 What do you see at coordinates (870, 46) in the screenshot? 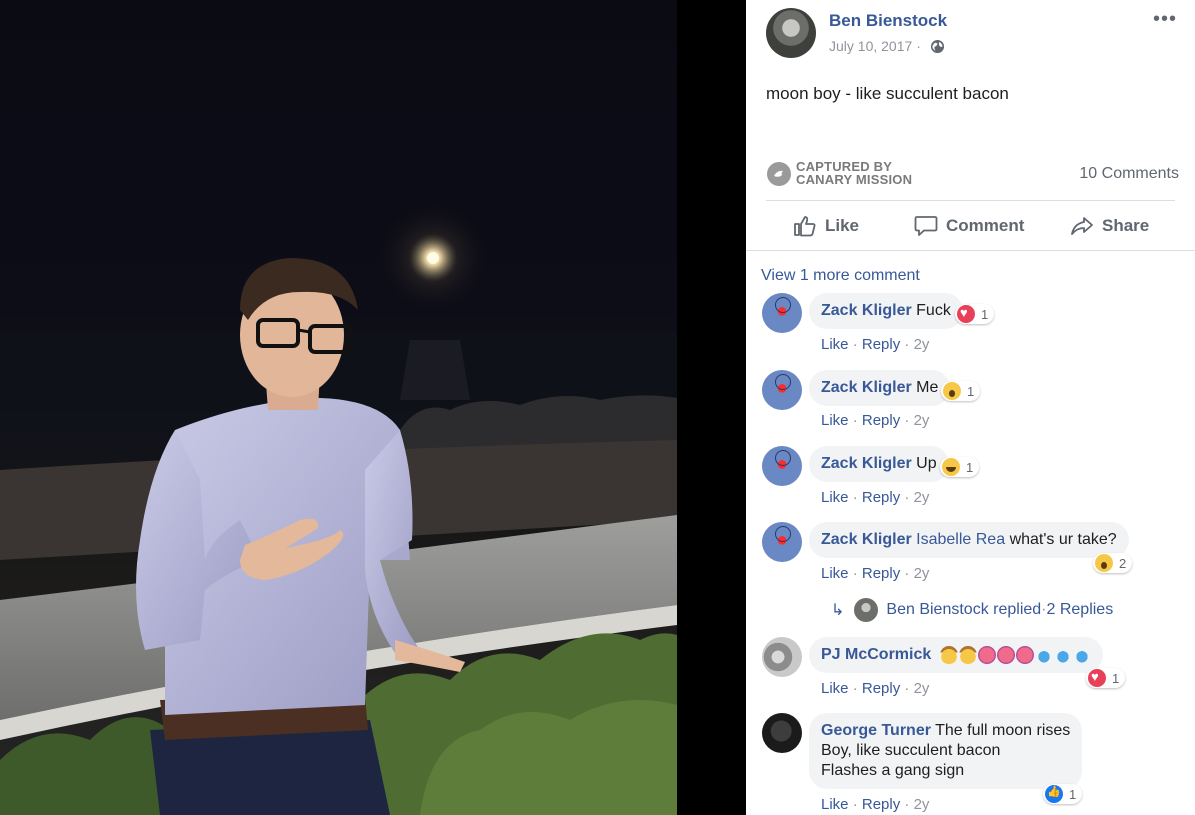
I see `post-date-text: July 10, 2017` at bounding box center [870, 46].